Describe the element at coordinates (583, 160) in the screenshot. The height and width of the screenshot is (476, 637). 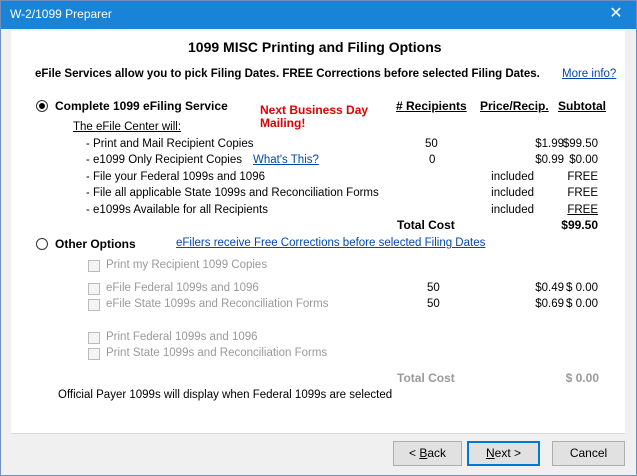
I see `subtotal-value: $0.00` at that location.